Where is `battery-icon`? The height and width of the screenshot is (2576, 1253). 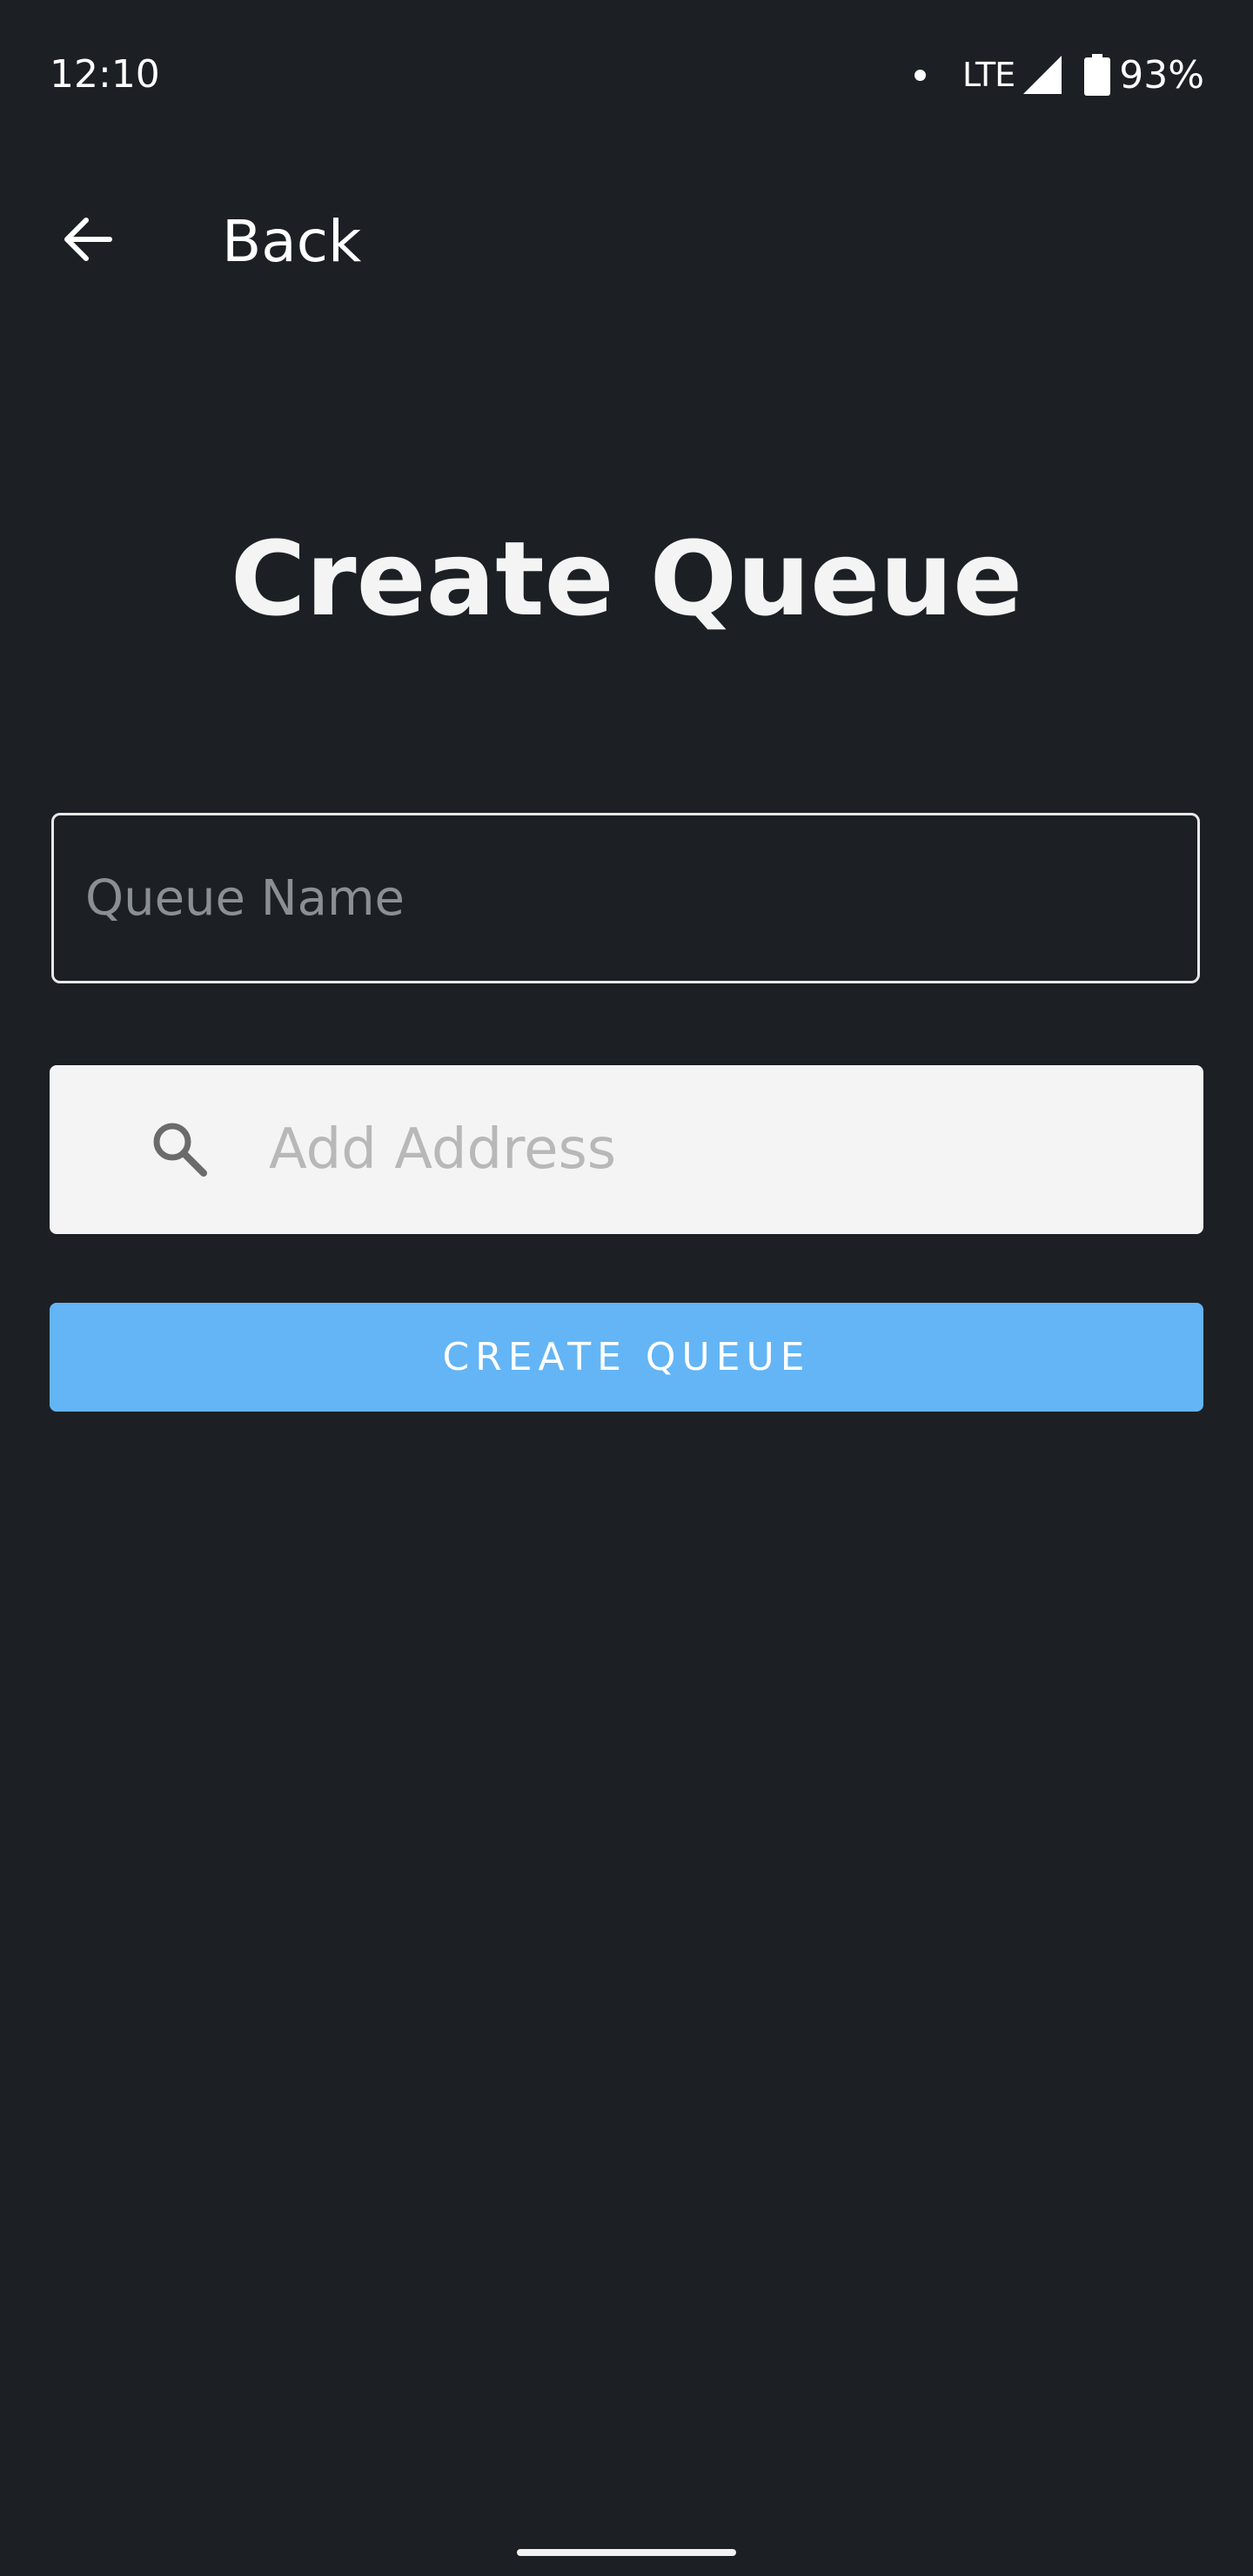
battery-icon is located at coordinates (1097, 75).